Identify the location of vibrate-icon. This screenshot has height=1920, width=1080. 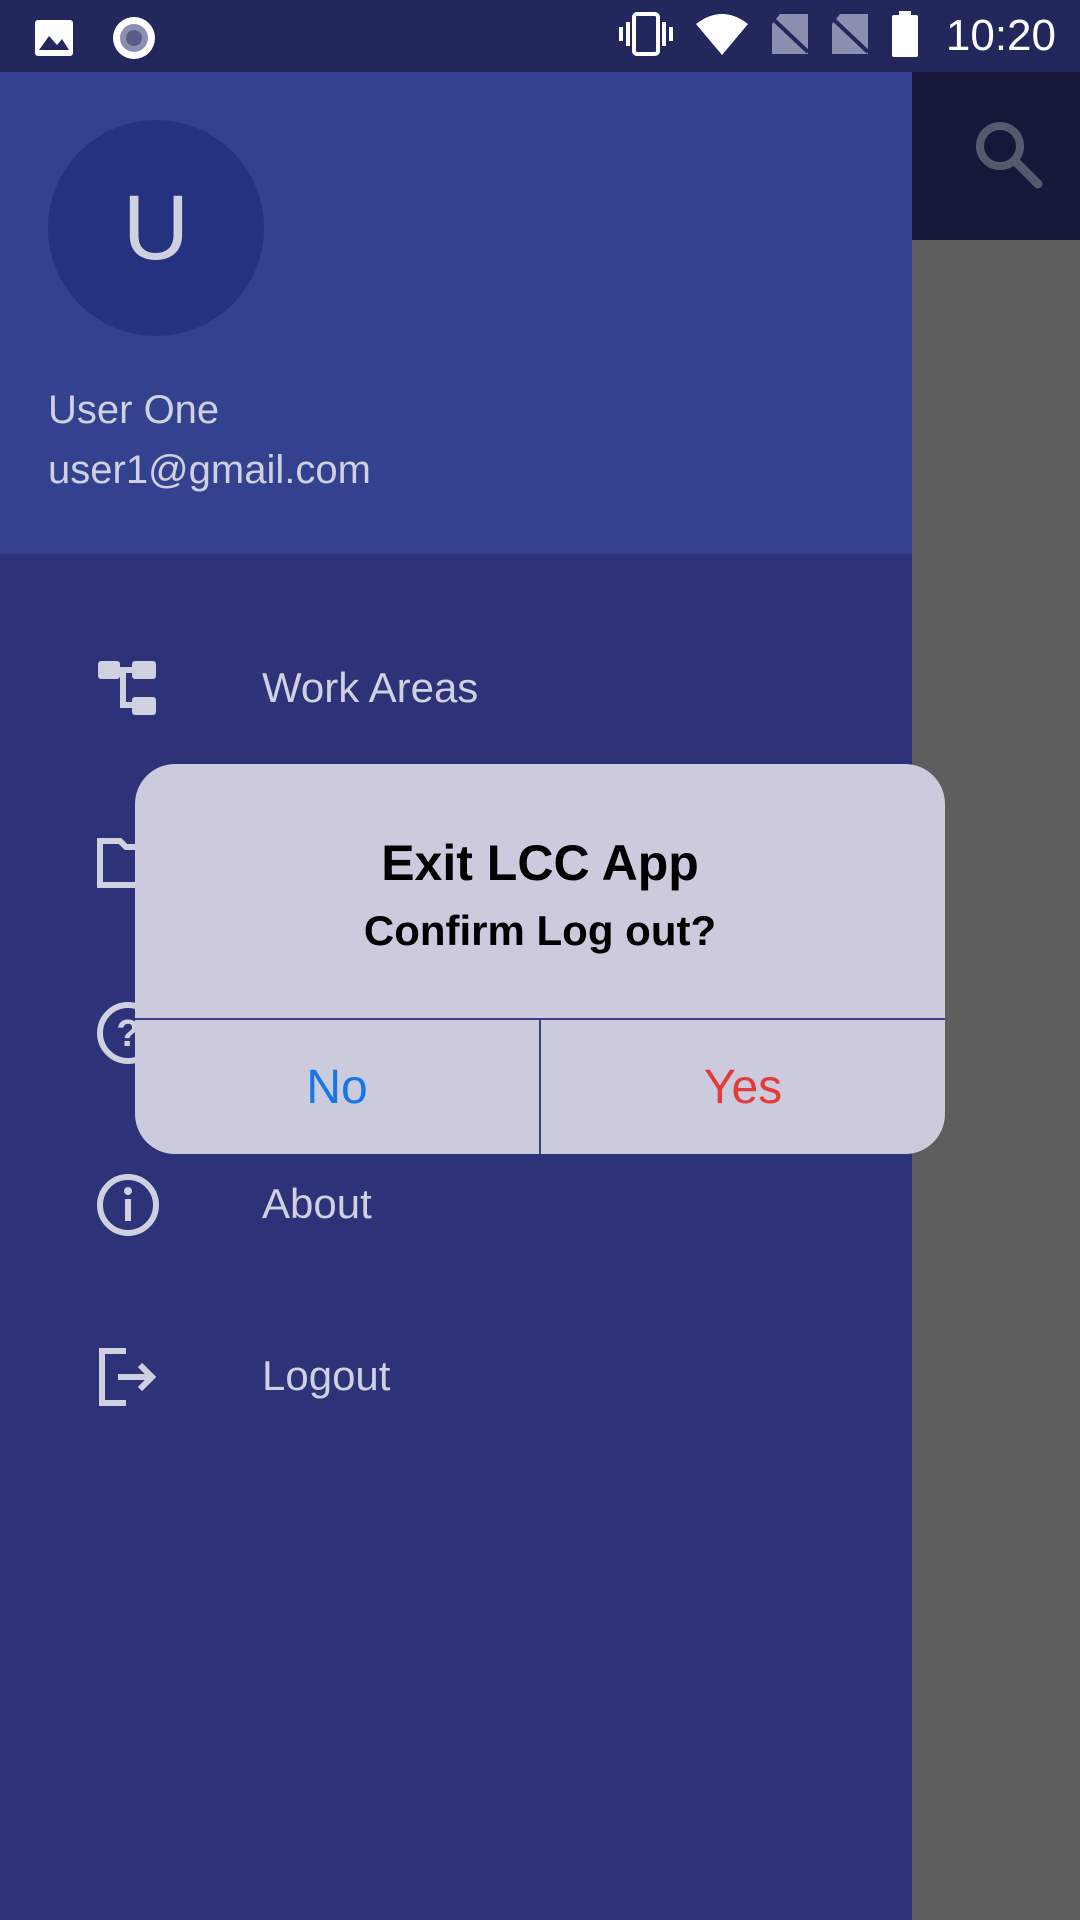
(646, 36).